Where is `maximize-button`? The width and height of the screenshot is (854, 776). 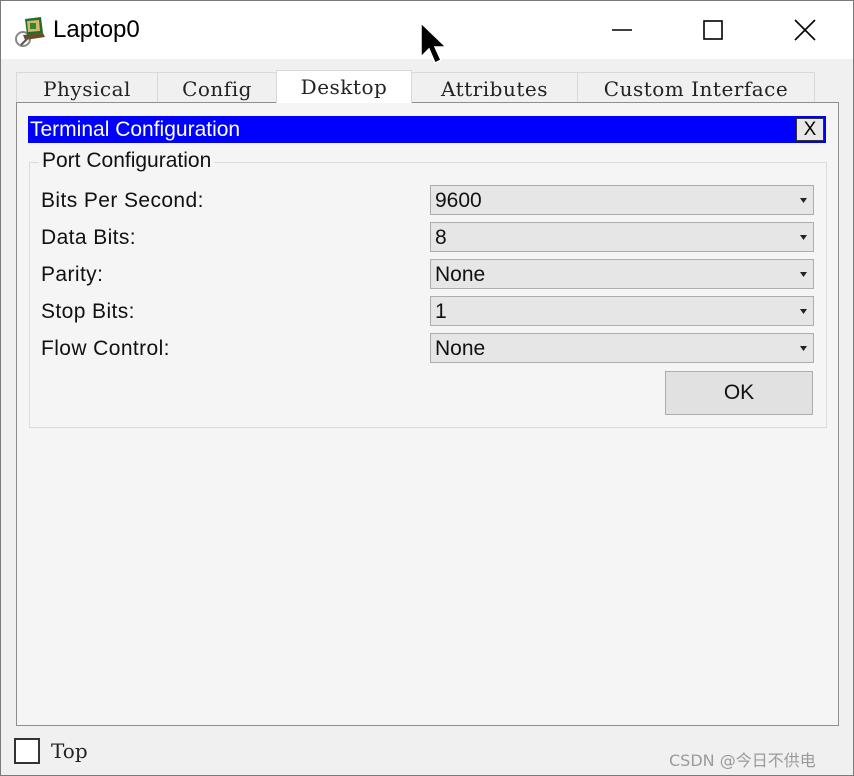 maximize-button is located at coordinates (713, 30).